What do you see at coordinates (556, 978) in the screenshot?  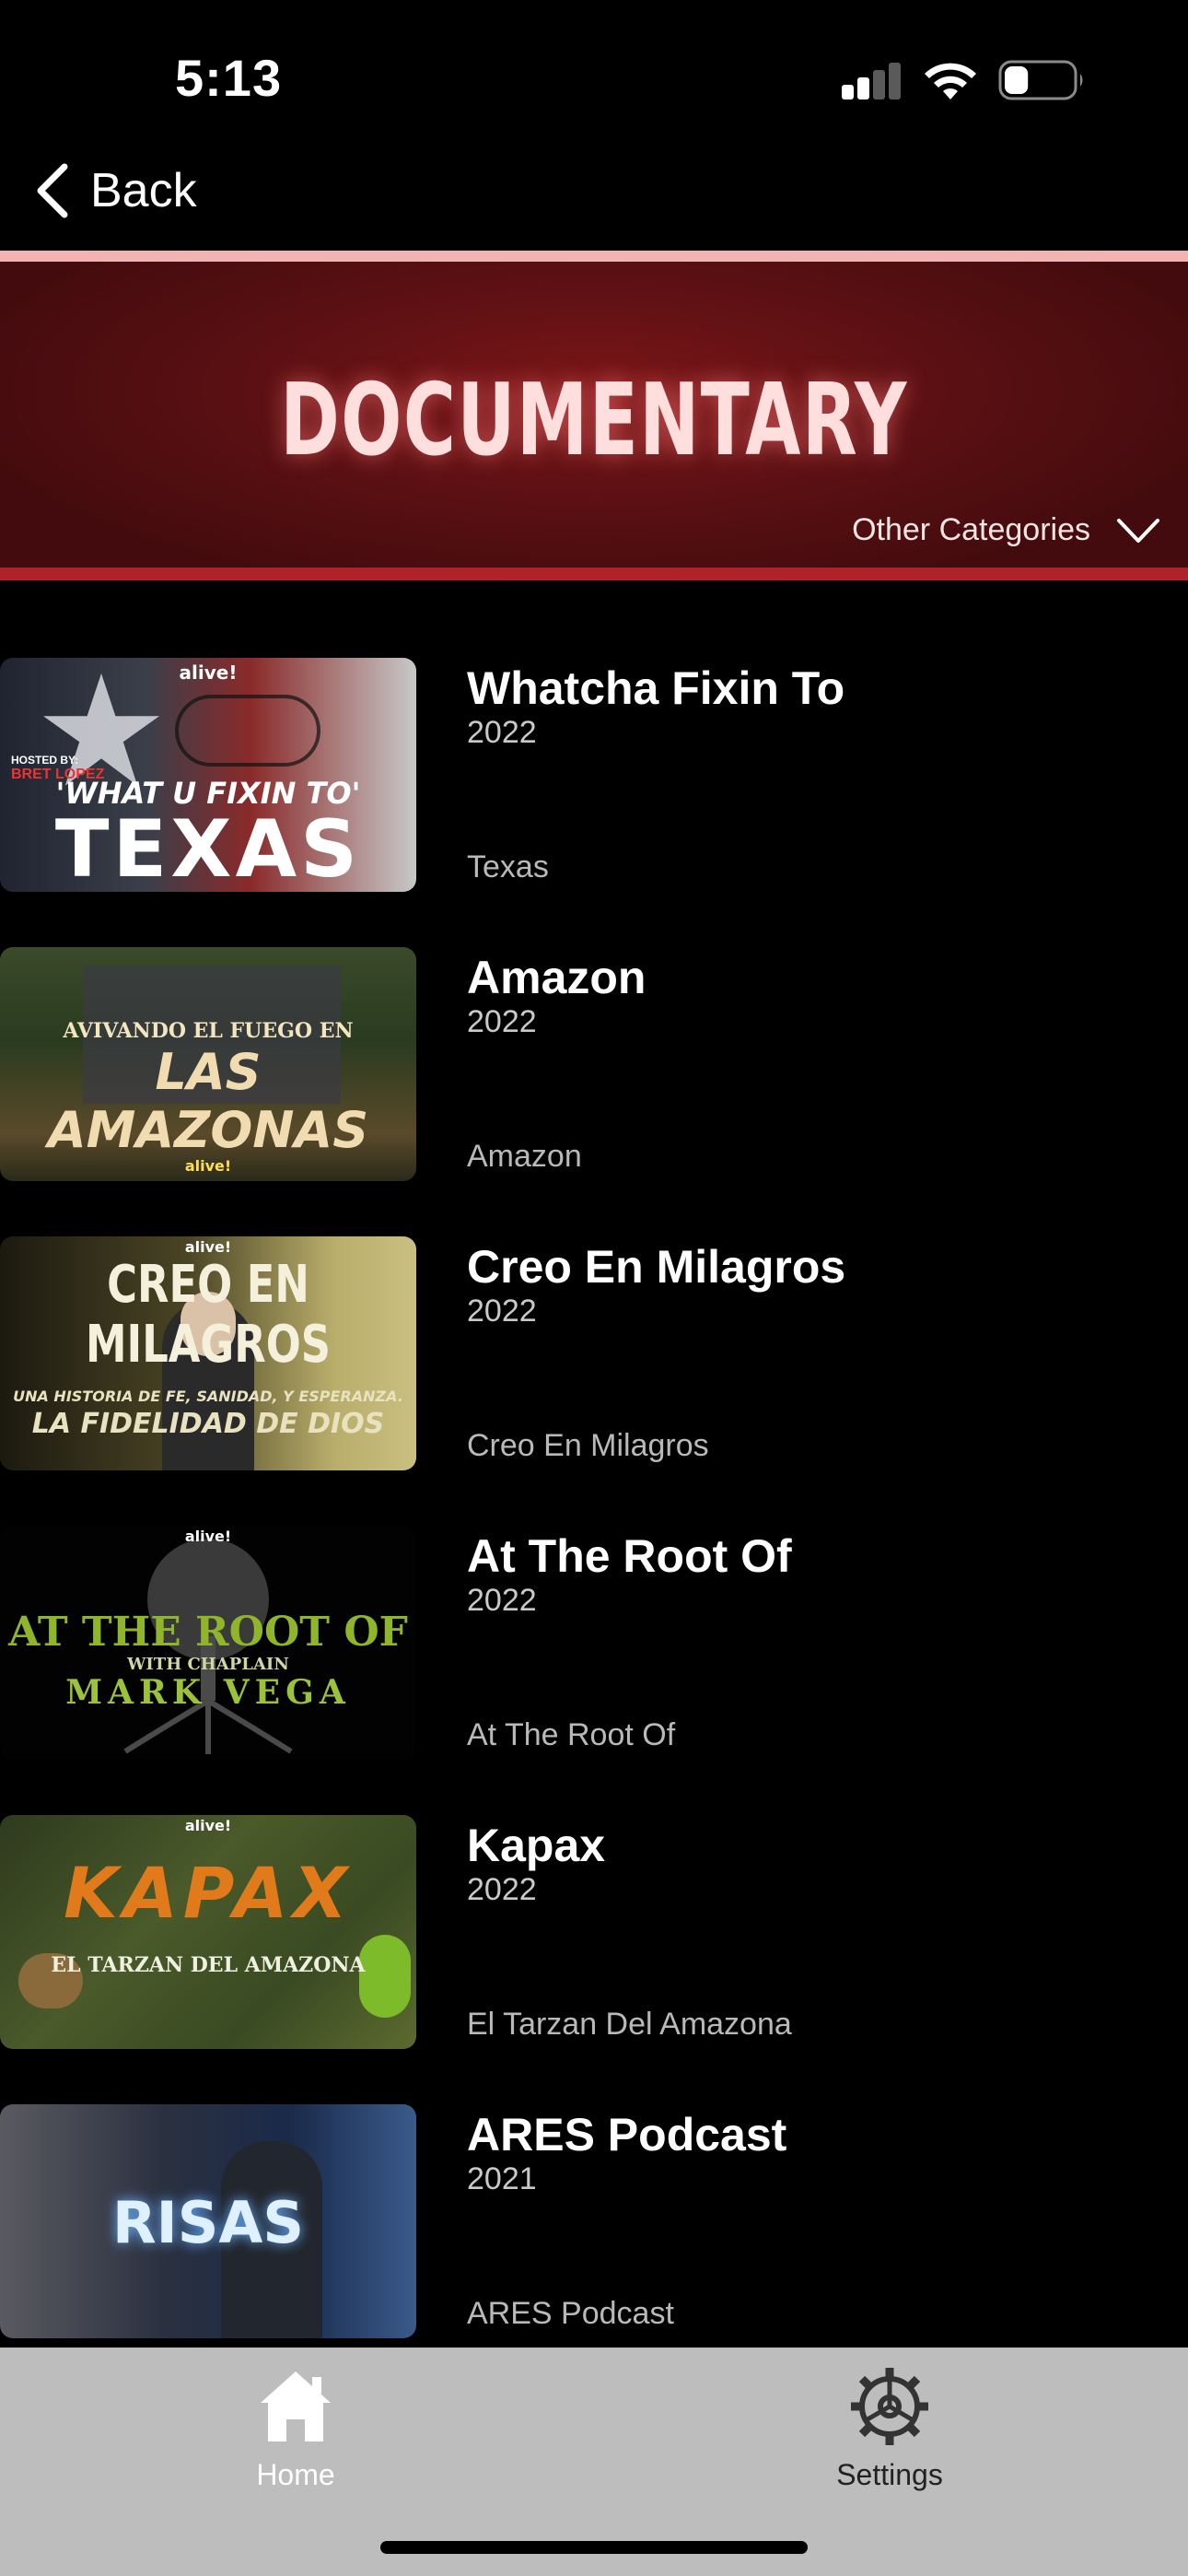 I see `item-title: Amazon` at bounding box center [556, 978].